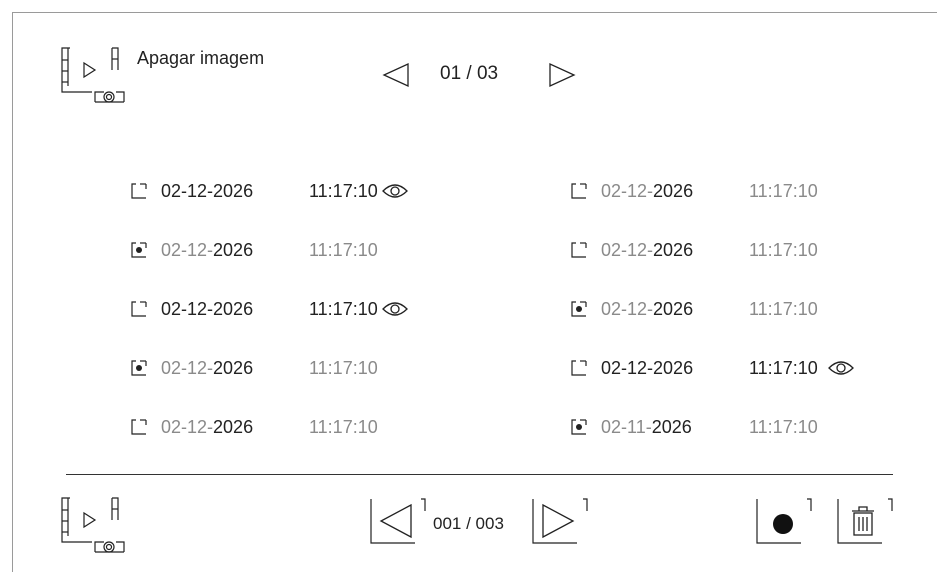  Describe the element at coordinates (468, 523) in the screenshot. I see `footer-page-indicator: 001 / 003` at that location.